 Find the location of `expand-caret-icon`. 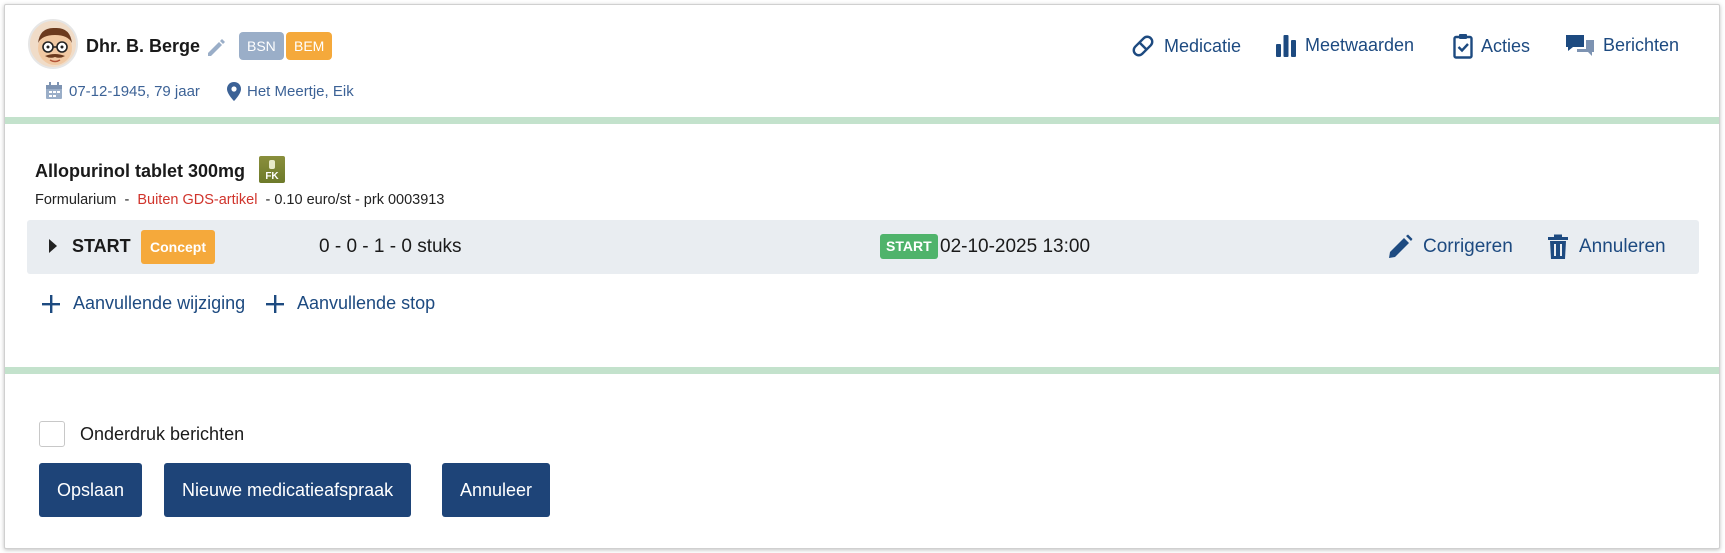

expand-caret-icon is located at coordinates (53, 246).